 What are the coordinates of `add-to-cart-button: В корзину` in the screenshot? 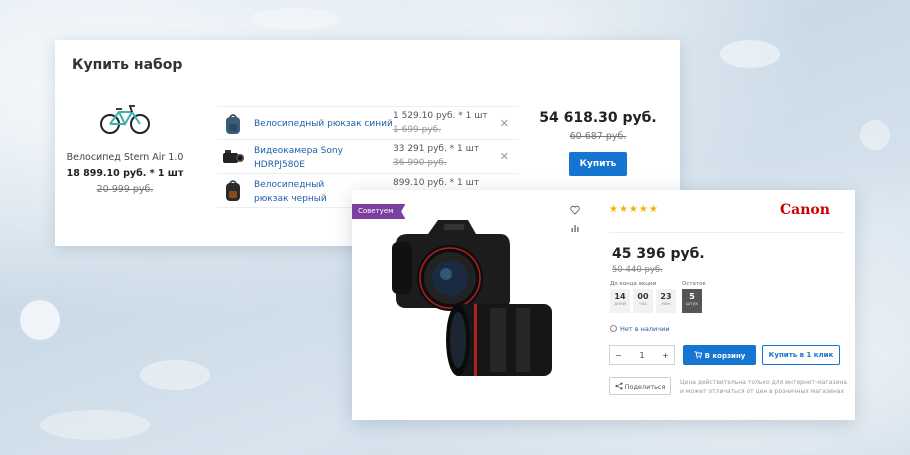 It's located at (719, 355).